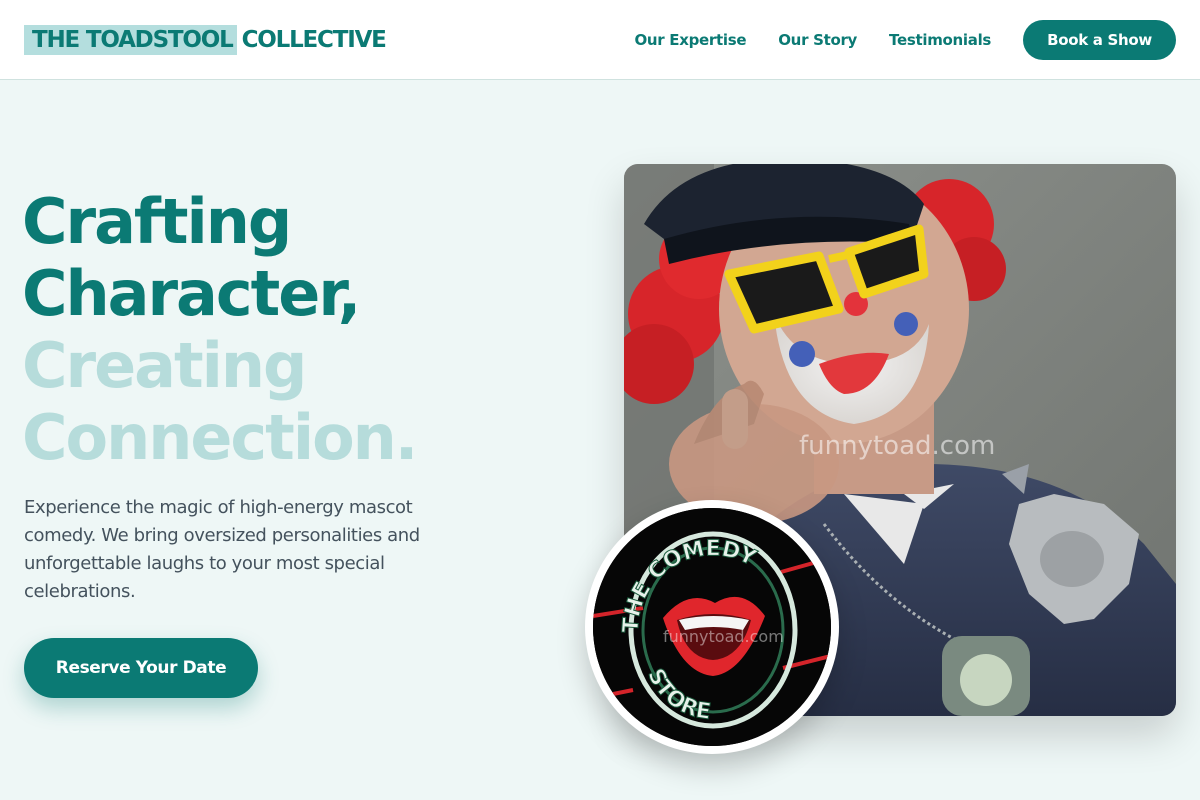  I want to click on photo-watermark: funnytoad.com, so click(897, 446).